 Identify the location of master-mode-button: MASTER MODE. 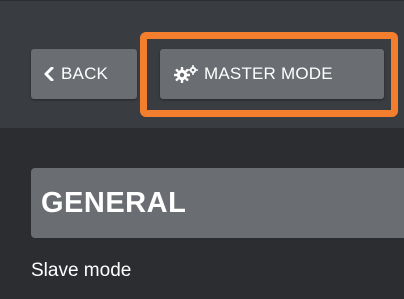
(272, 74).